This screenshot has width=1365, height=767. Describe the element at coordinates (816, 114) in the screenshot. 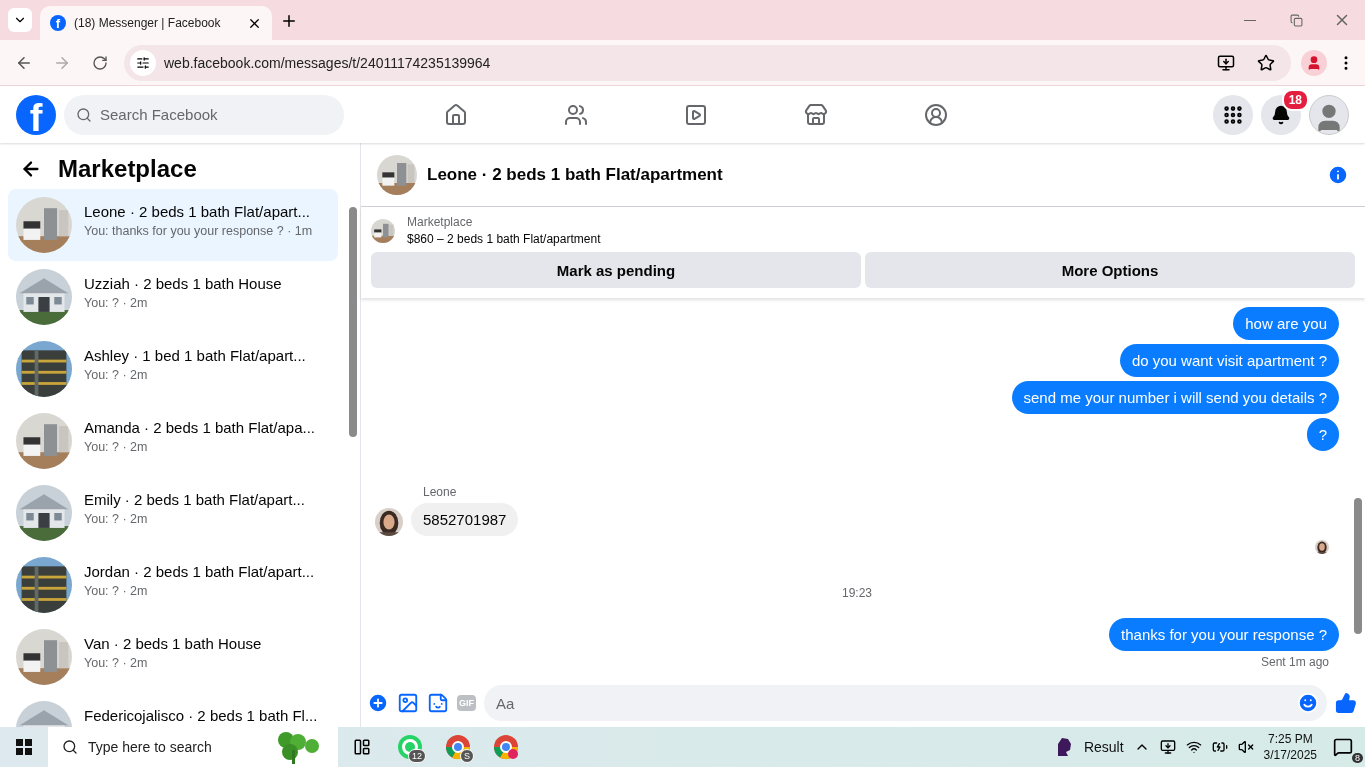

I see `store-icon` at that location.